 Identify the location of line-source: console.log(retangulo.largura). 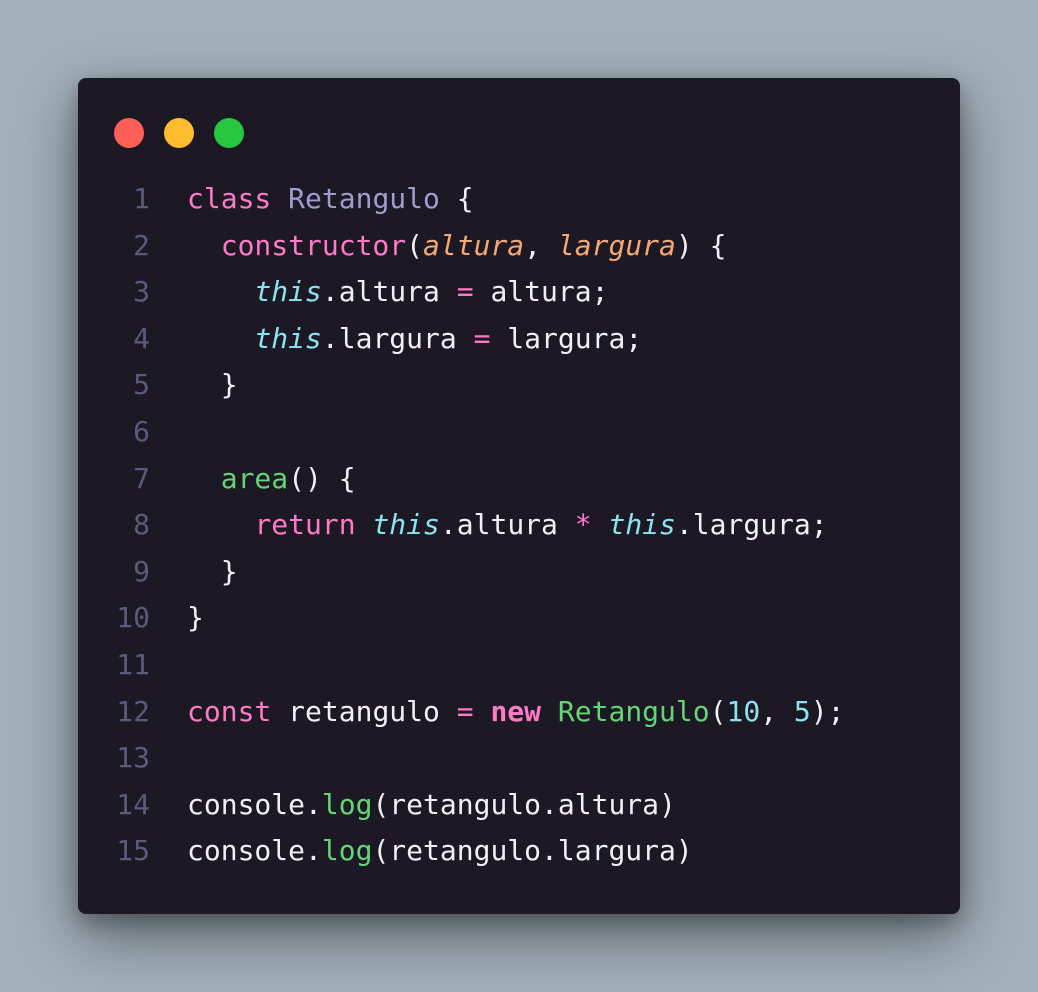
(440, 851).